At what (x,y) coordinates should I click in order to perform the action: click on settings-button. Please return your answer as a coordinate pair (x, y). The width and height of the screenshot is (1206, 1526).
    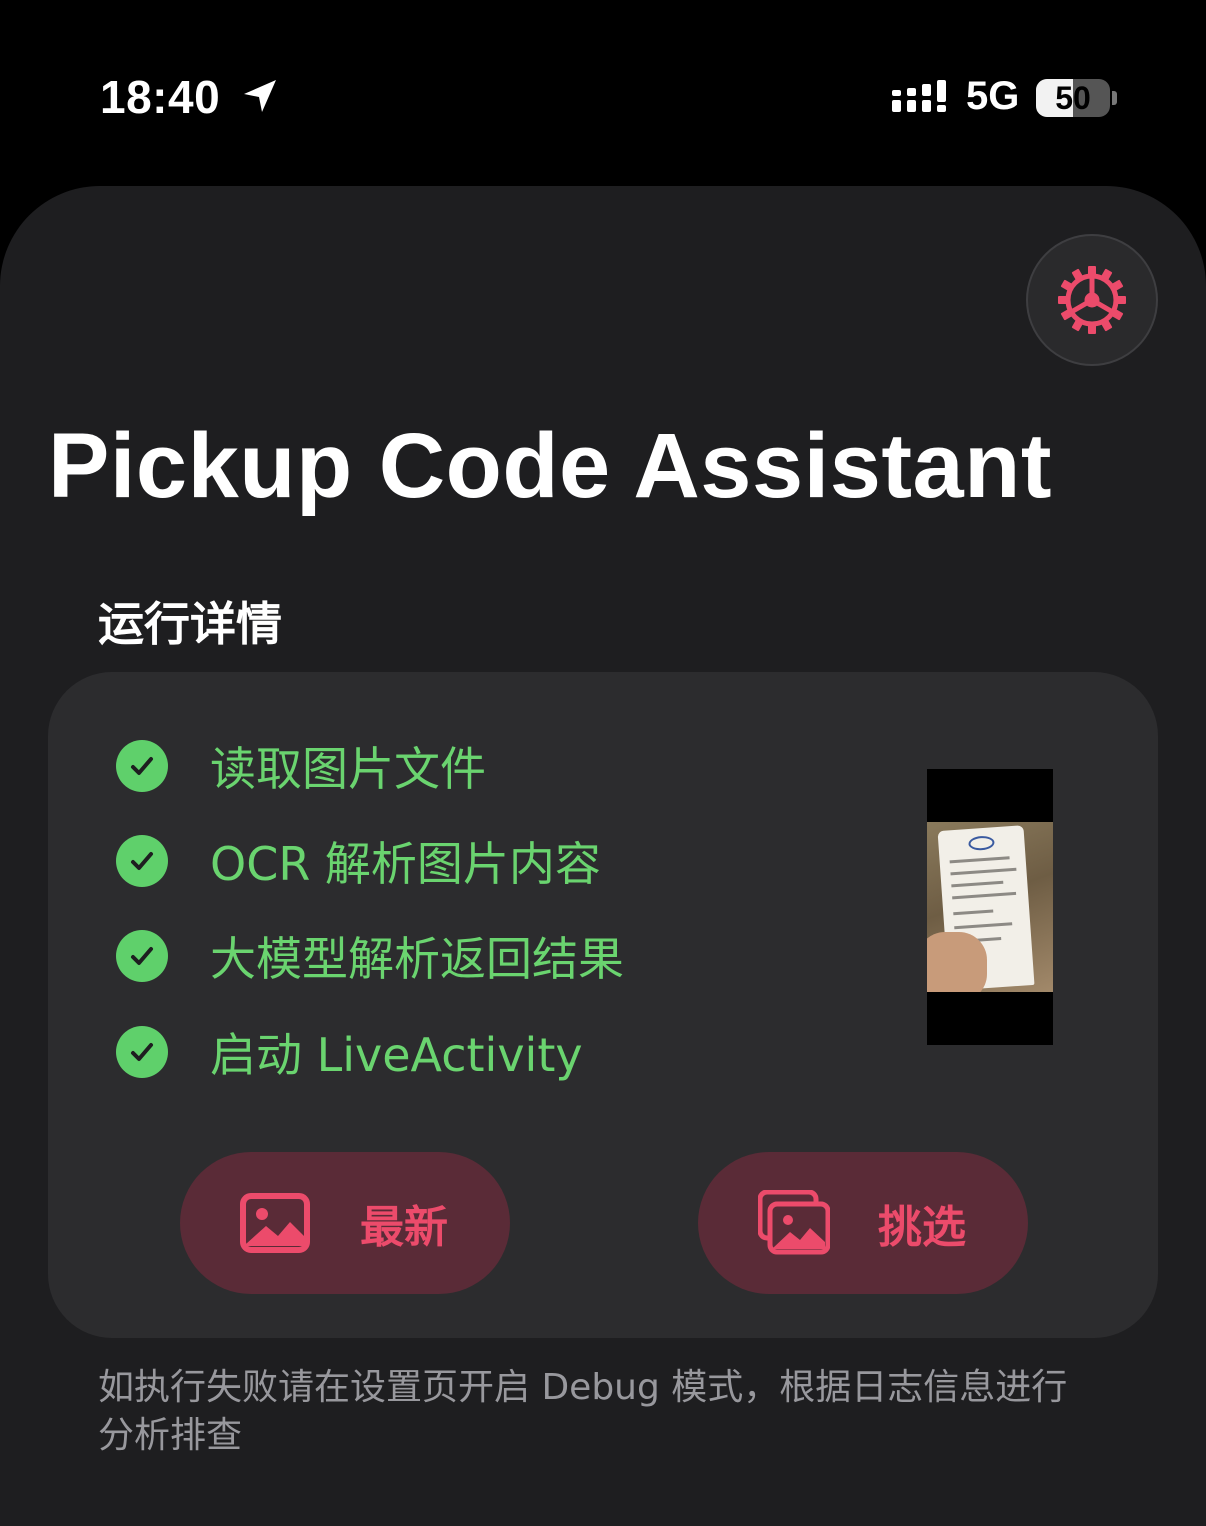
    Looking at the image, I should click on (1092, 300).